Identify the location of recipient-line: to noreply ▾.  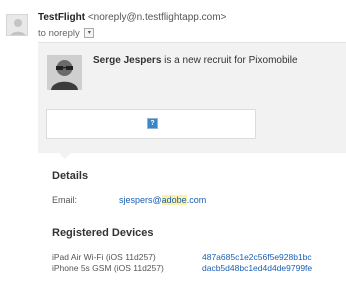
(66, 33).